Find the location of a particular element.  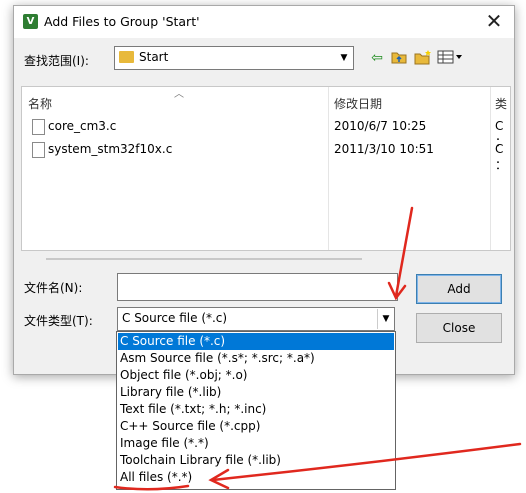

underline-annotation is located at coordinates (151, 487).